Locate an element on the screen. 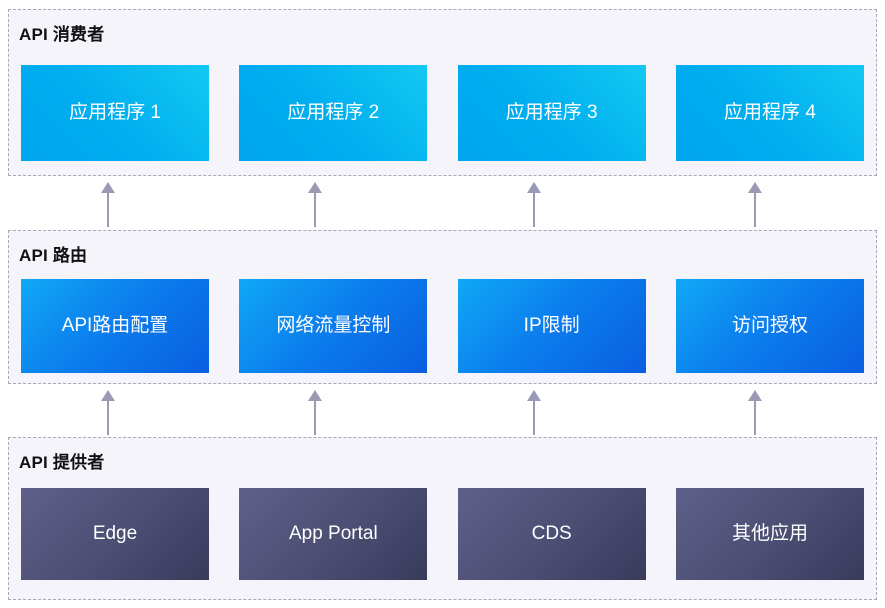 The width and height of the screenshot is (885, 608). consumer-box-app-4: 应用程序 4 is located at coordinates (769, 113).